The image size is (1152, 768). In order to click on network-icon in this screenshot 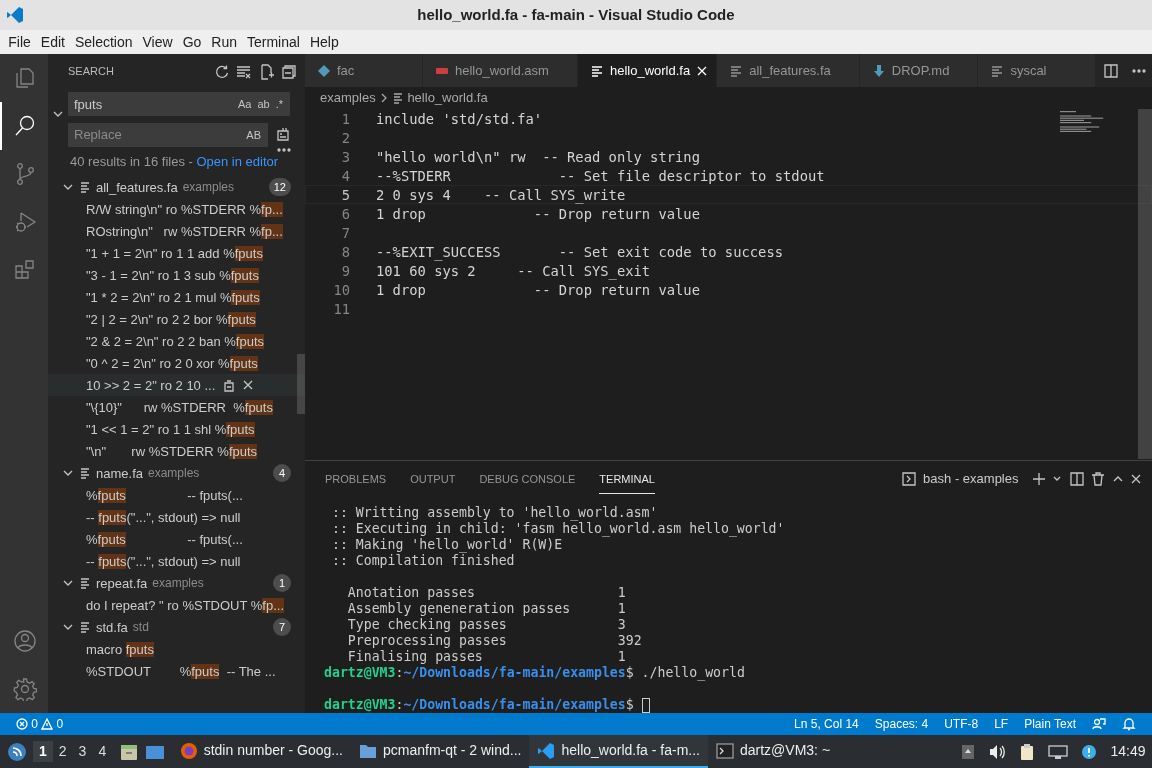, I will do `click(1058, 751)`.